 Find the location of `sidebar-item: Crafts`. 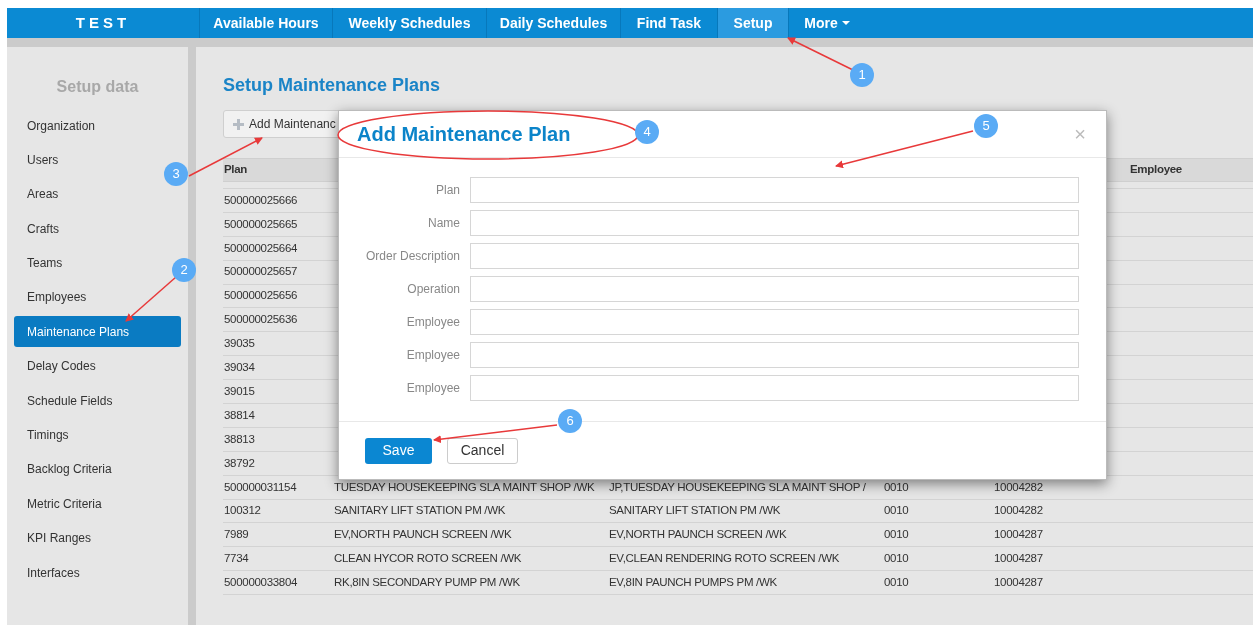

sidebar-item: Crafts is located at coordinates (43, 229).